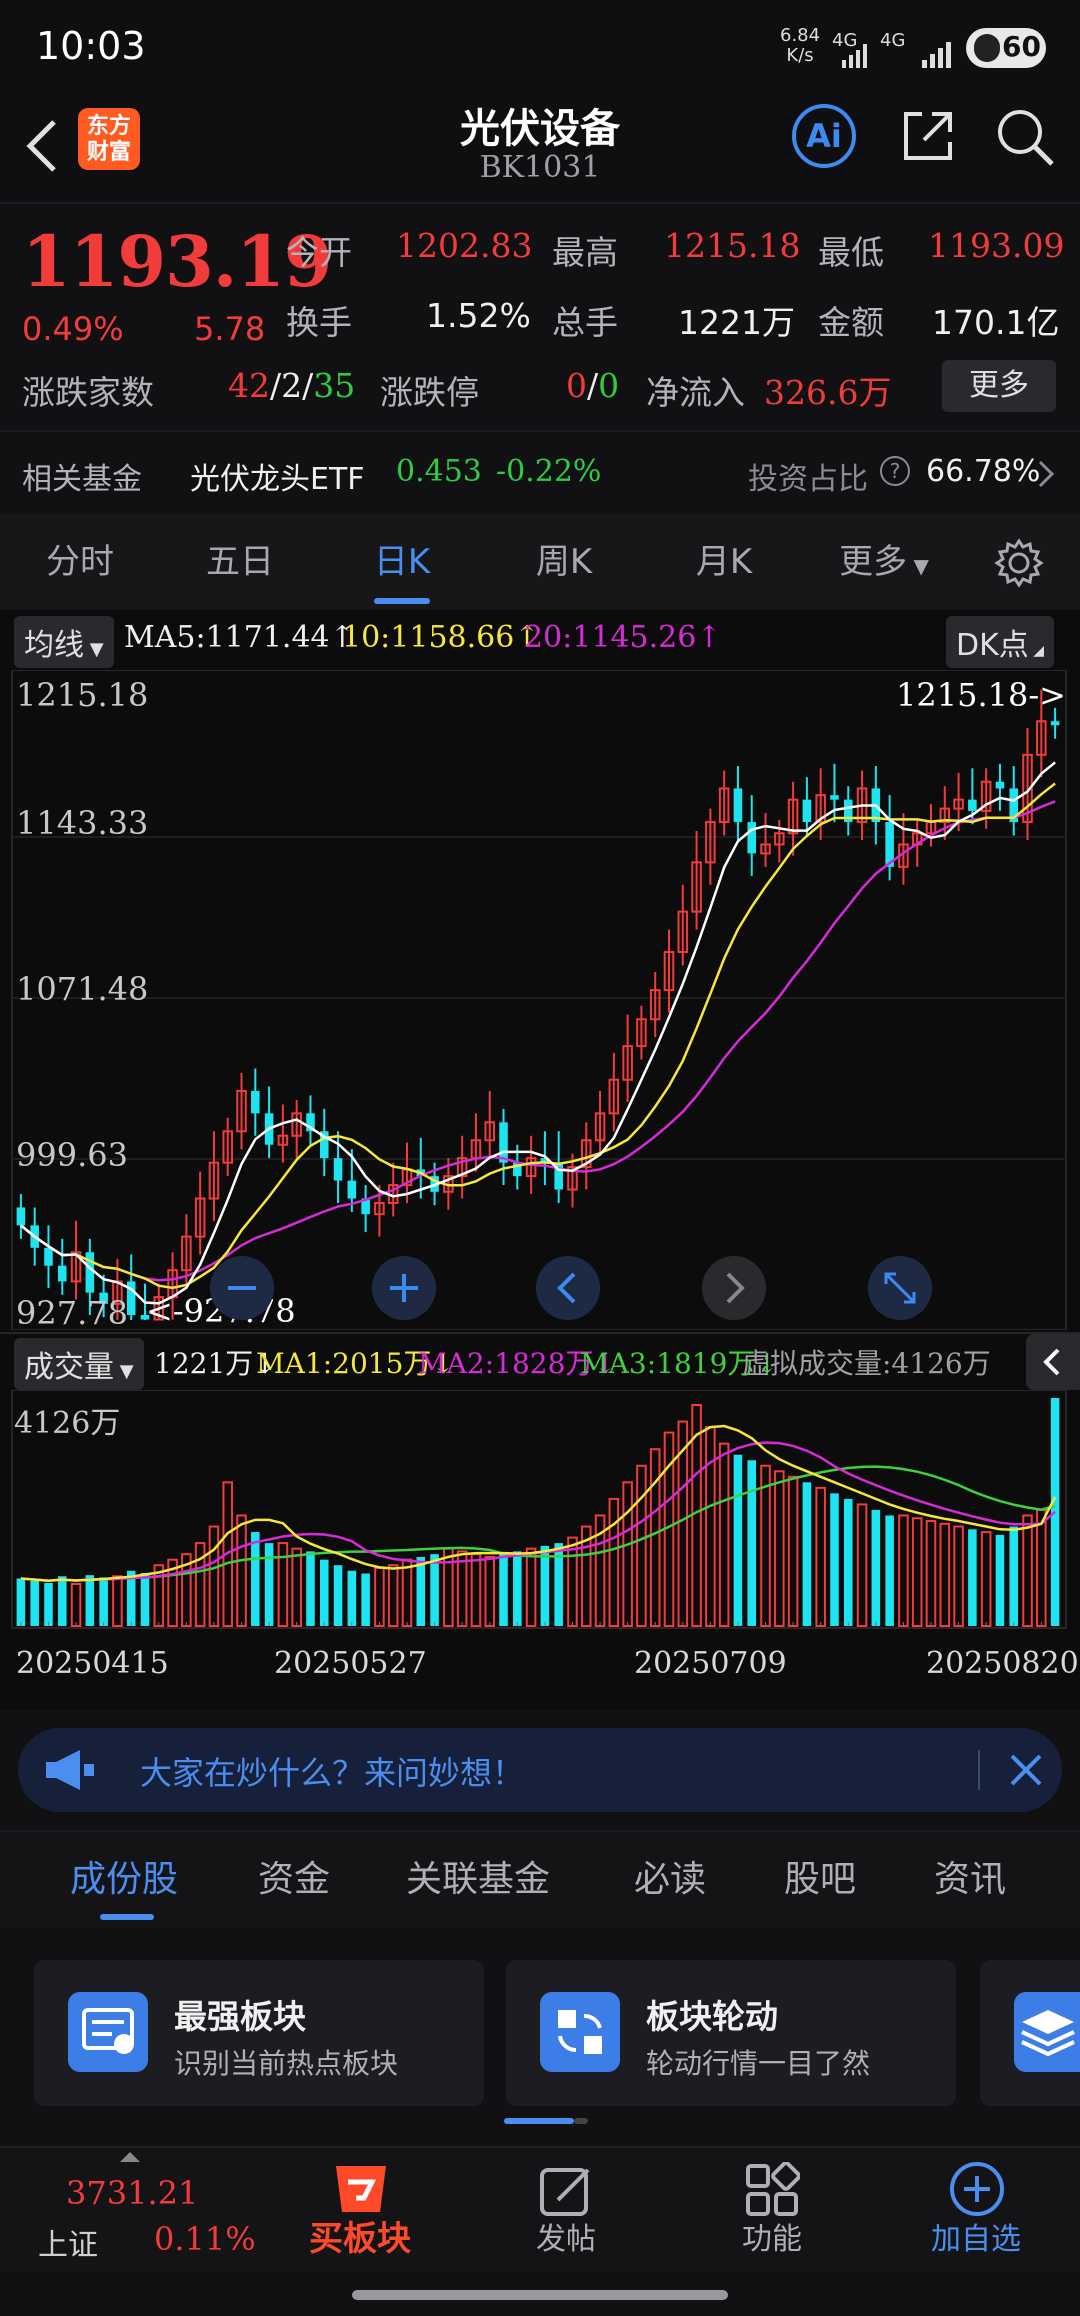 The image size is (1080, 2316). I want to click on turnover-label: 换手, so click(319, 322).